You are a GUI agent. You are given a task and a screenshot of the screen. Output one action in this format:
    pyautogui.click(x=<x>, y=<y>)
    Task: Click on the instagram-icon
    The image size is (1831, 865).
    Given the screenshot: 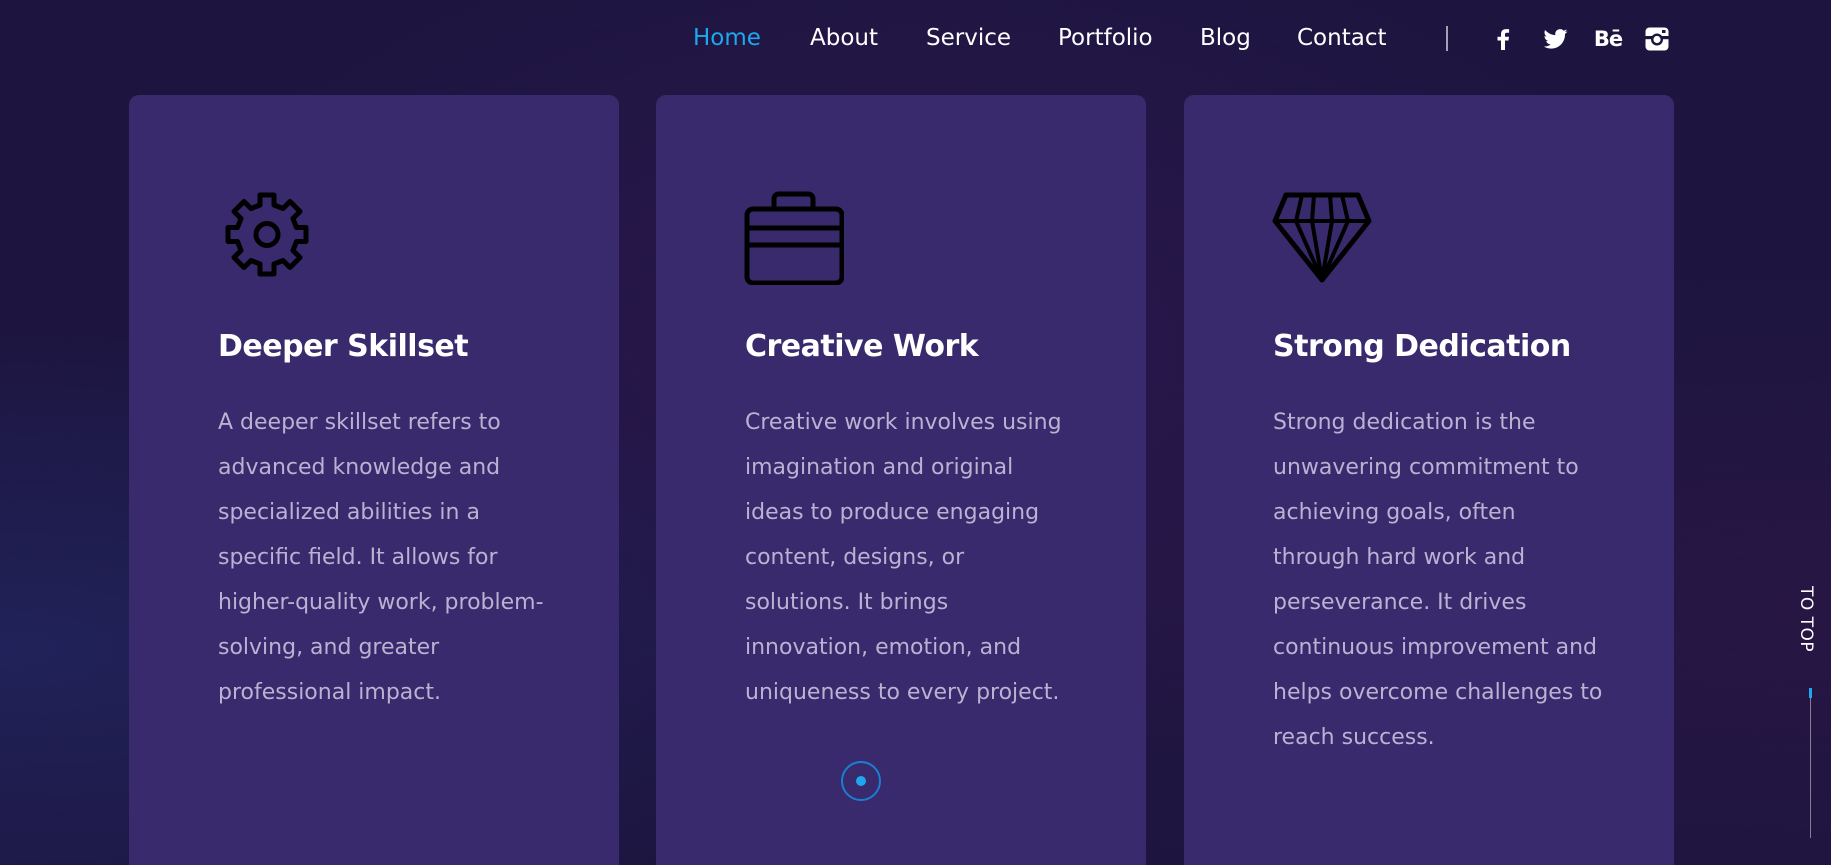 What is the action you would take?
    pyautogui.click(x=1657, y=39)
    